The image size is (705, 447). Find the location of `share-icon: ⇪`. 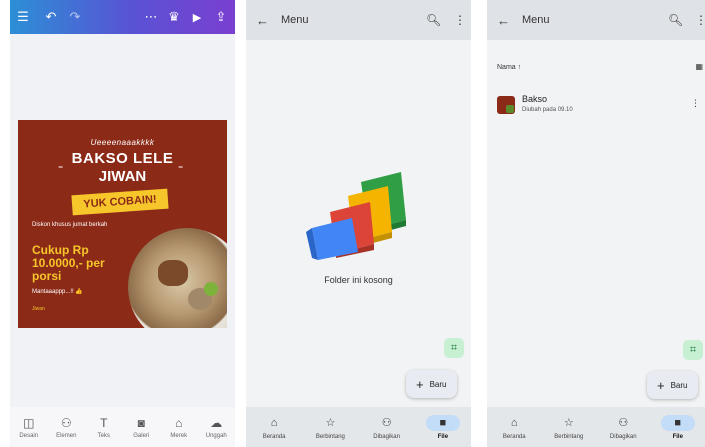

share-icon: ⇪ is located at coordinates (221, 17).